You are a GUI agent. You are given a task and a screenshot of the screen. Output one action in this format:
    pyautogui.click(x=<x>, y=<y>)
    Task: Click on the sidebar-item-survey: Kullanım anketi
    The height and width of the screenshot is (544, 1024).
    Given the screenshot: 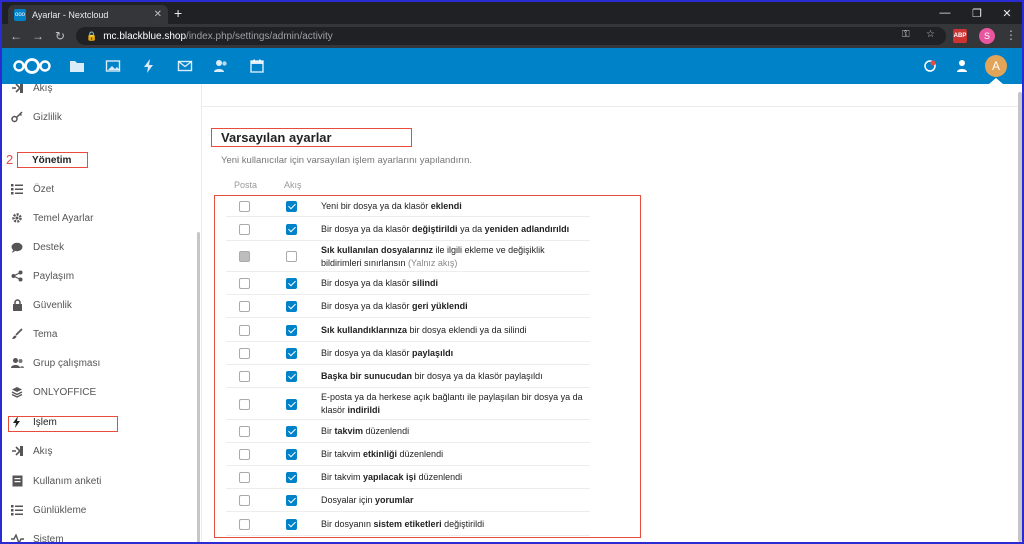 What is the action you would take?
    pyautogui.click(x=99, y=481)
    